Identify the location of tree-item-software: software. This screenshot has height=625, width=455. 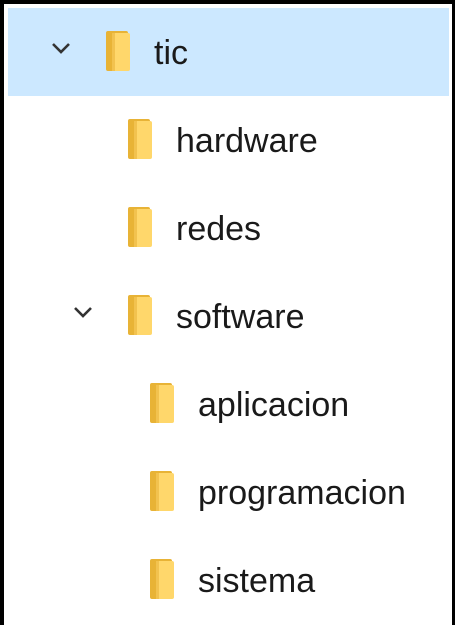
(228, 316).